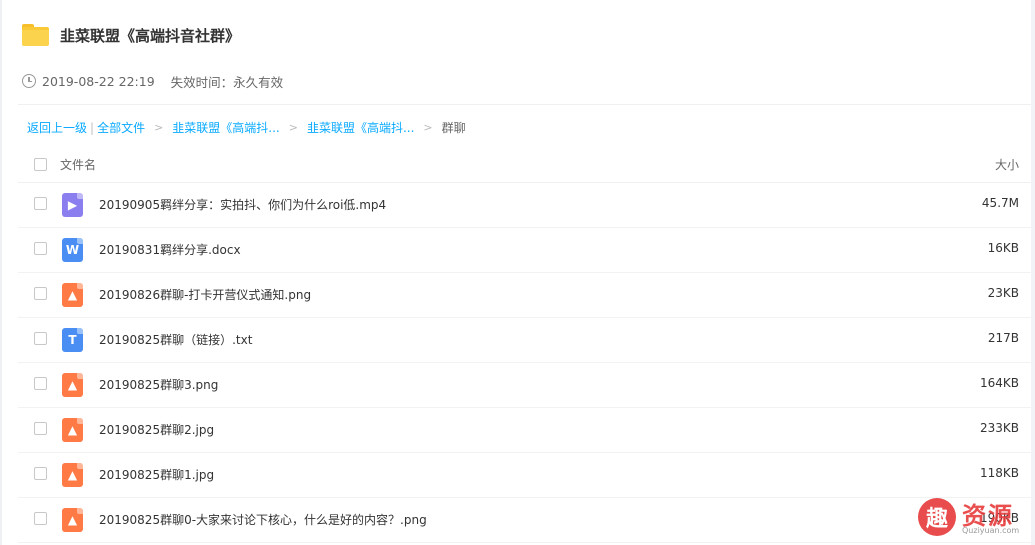 This screenshot has height=545, width=1035. What do you see at coordinates (98, 81) in the screenshot?
I see `share-date: 2019-08-22 22:19` at bounding box center [98, 81].